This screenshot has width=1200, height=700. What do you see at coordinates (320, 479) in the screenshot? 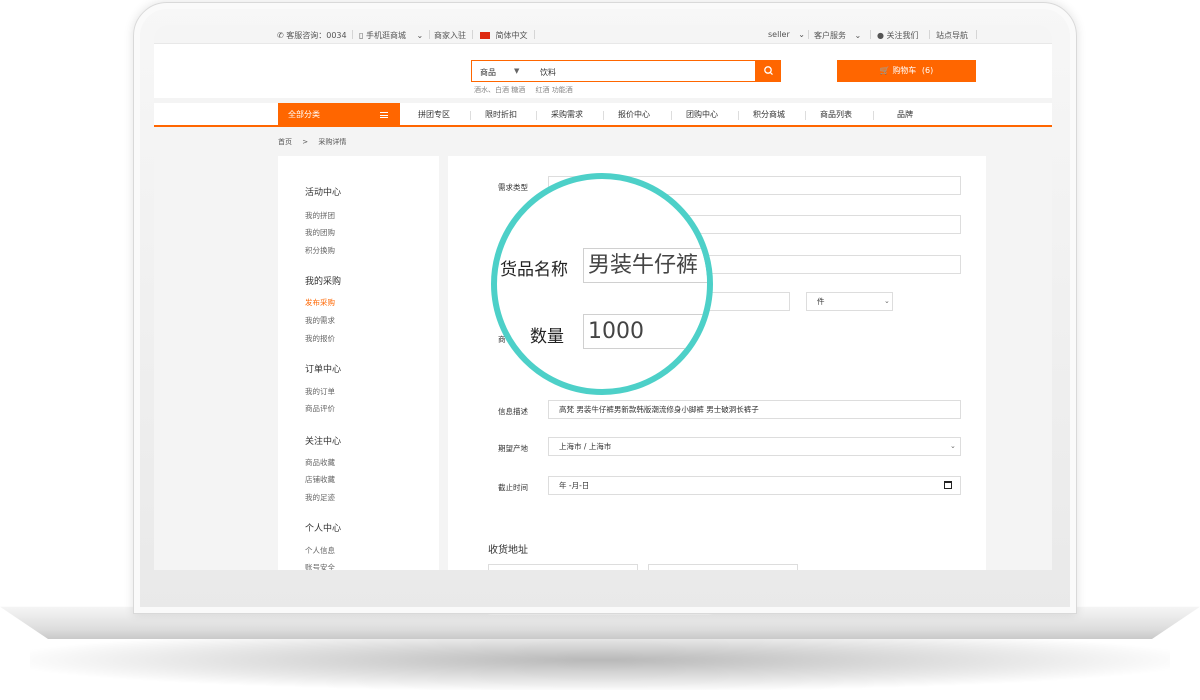
I see `sidebar-item-shop-favorites: 店铺收藏` at bounding box center [320, 479].